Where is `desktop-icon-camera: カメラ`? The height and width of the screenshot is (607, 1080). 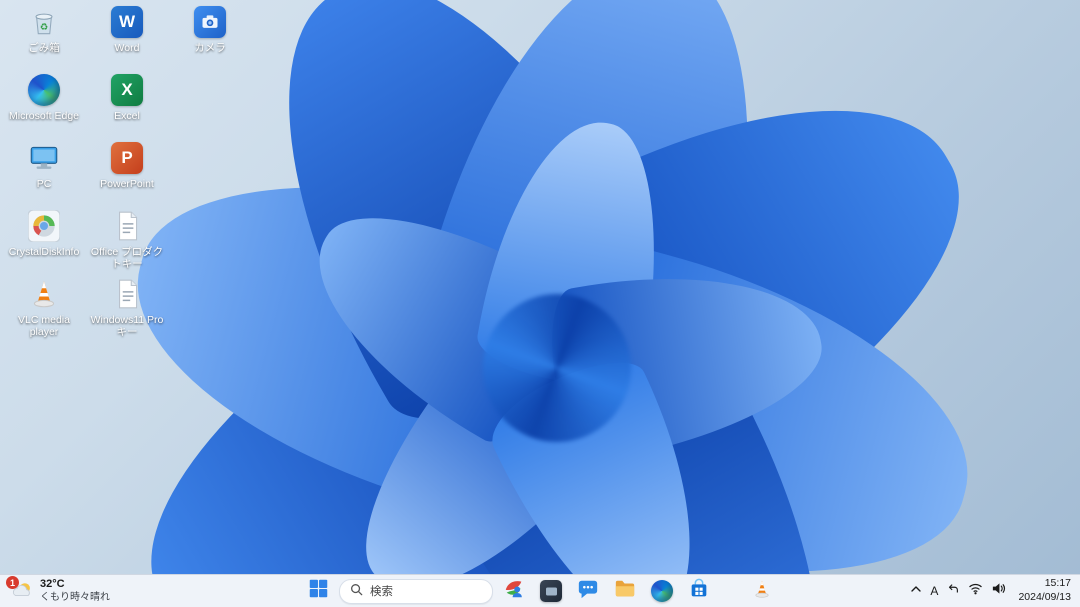
desktop-icon-camera: カメラ is located at coordinates (210, 37).